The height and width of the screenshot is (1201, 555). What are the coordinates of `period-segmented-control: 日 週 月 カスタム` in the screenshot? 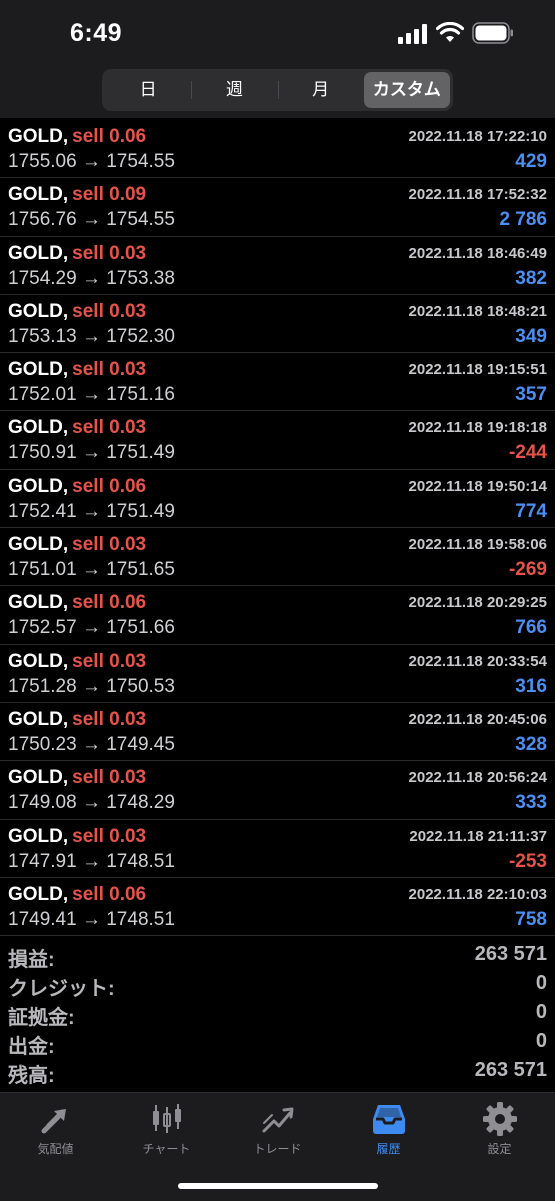 It's located at (277, 90).